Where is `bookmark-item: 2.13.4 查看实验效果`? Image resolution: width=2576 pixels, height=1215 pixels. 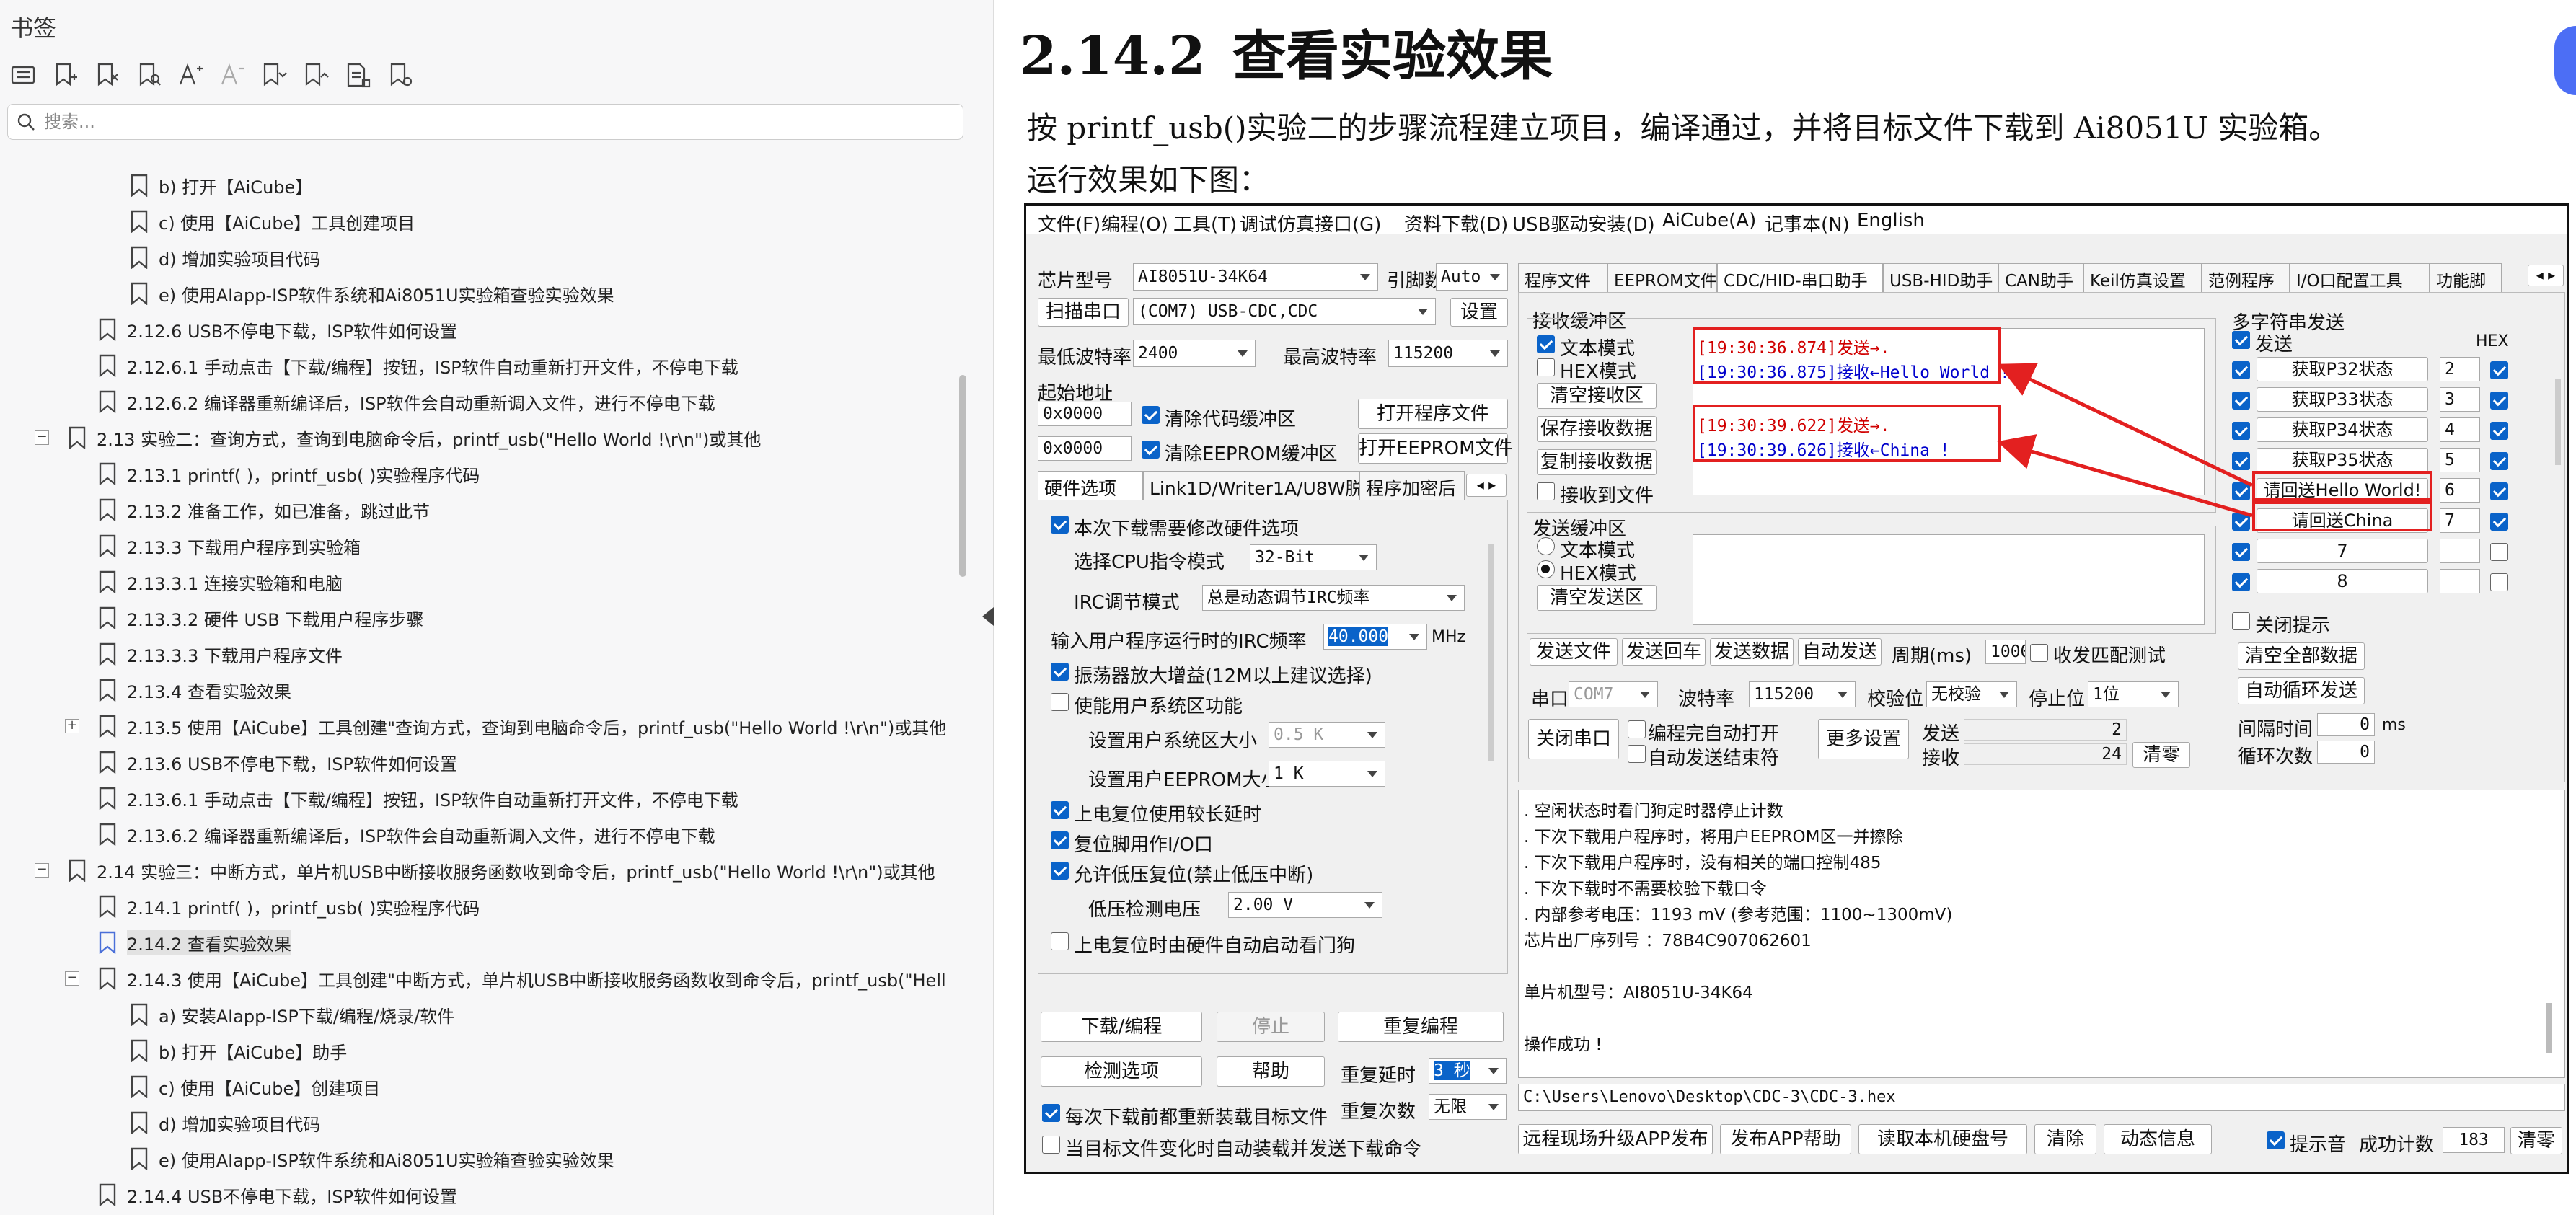 bookmark-item: 2.13.4 查看实验效果 is located at coordinates (194, 690).